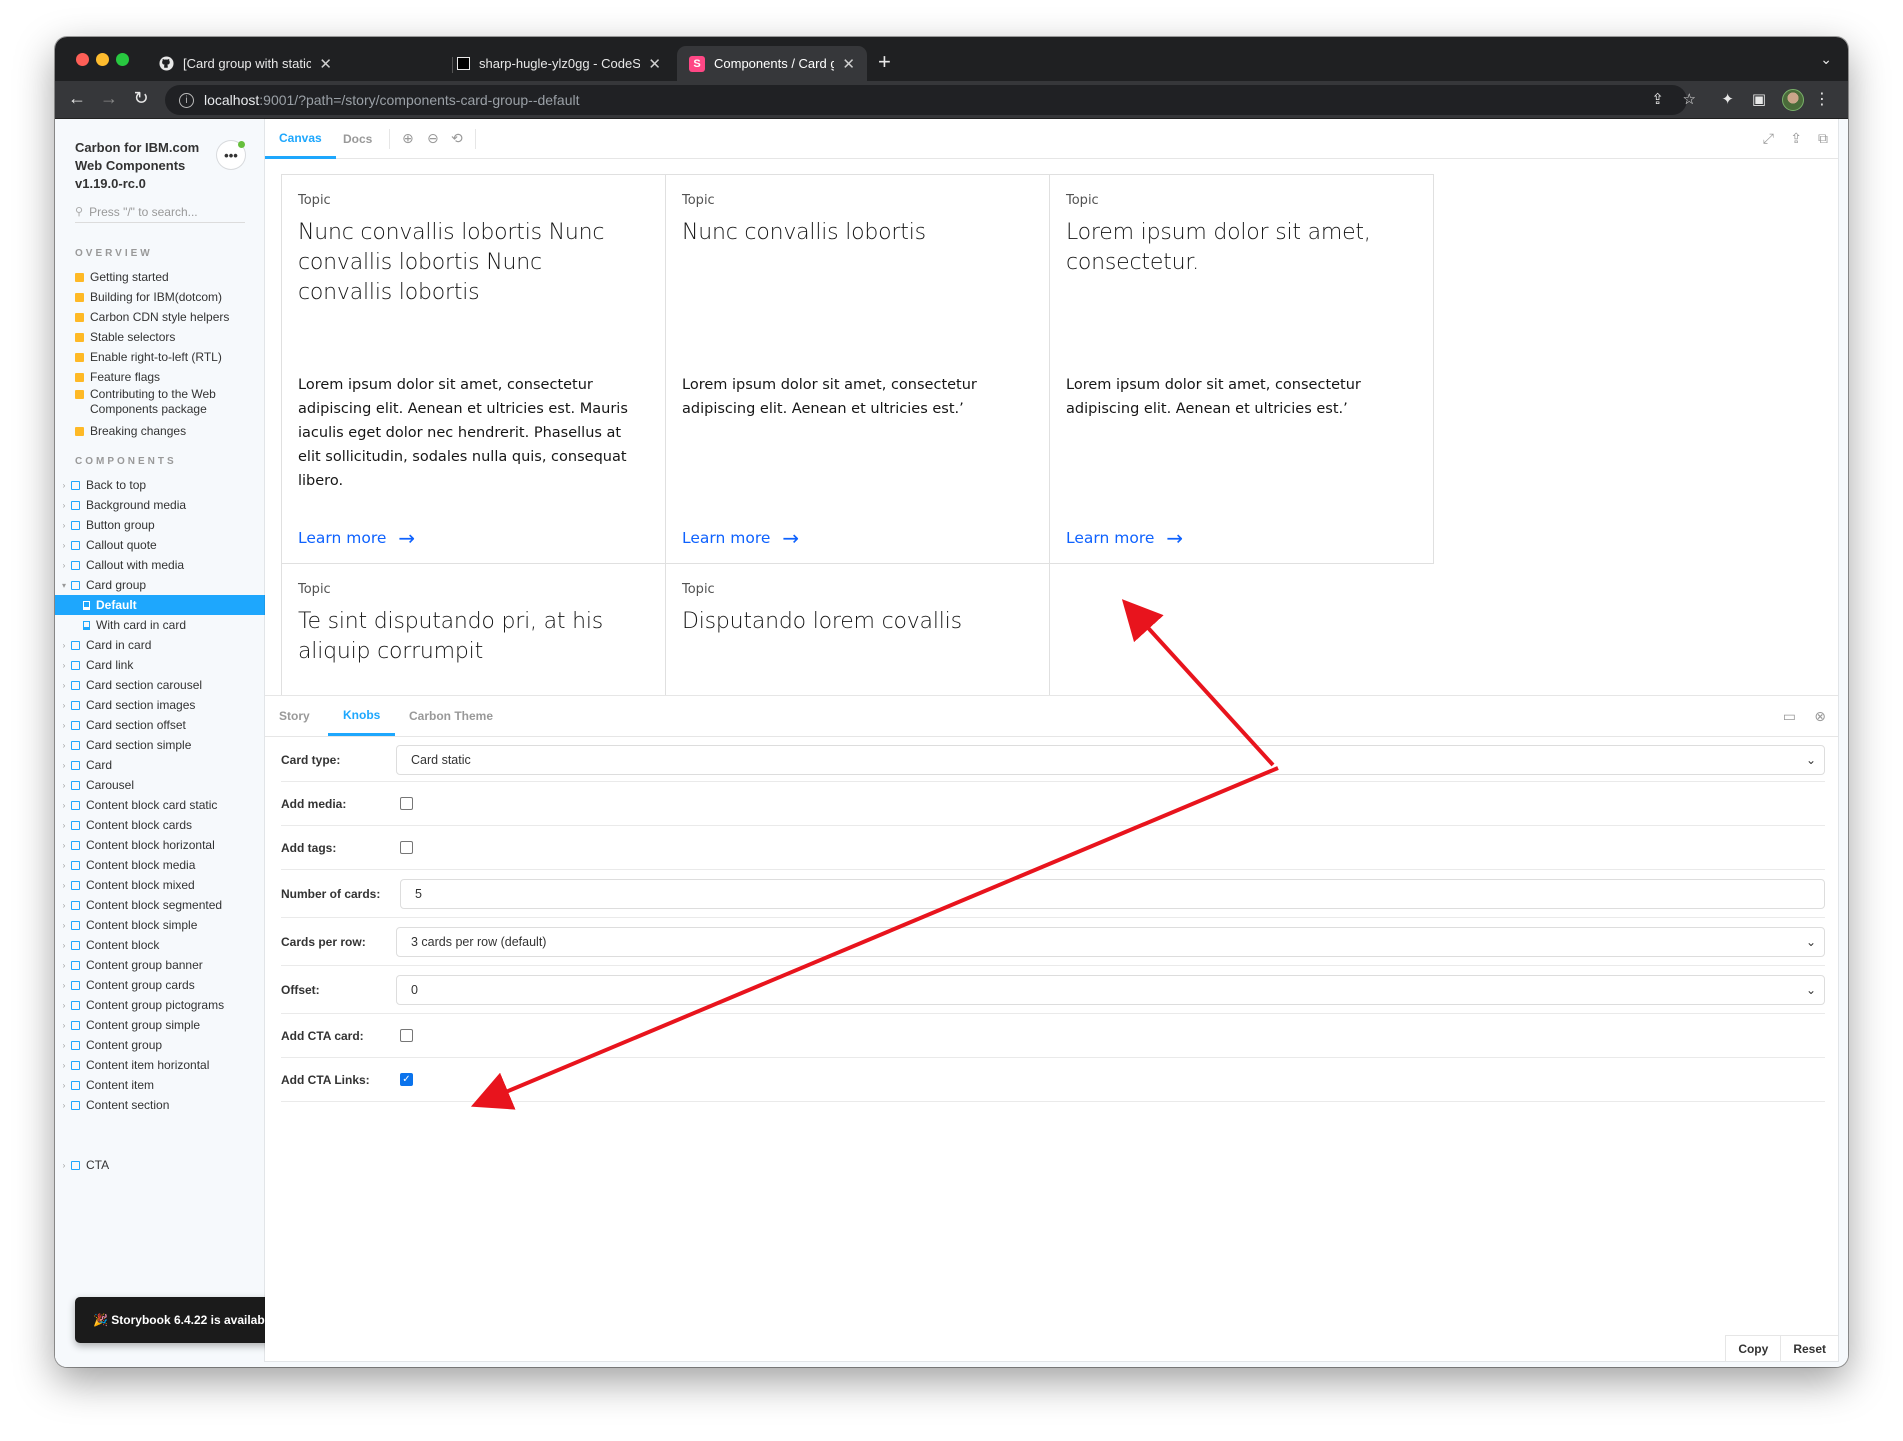 This screenshot has height=1441, width=1903. What do you see at coordinates (406, 847) in the screenshot?
I see `add-tags-checkbox` at bounding box center [406, 847].